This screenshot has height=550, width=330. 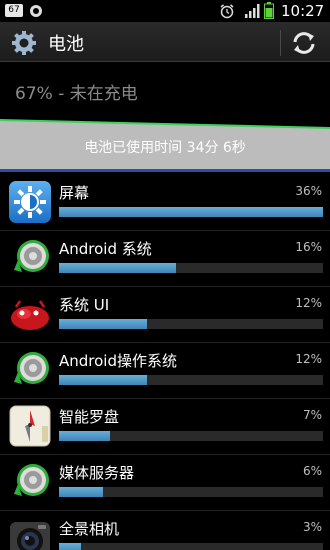 What do you see at coordinates (74, 193) in the screenshot?
I see `item-name: 屏幕` at bounding box center [74, 193].